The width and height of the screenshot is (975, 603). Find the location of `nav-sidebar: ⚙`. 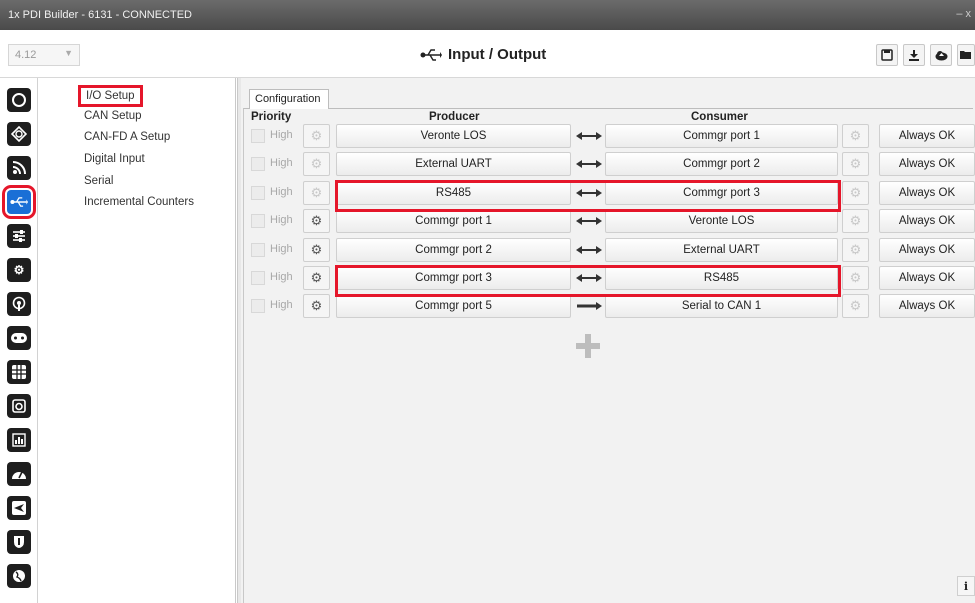

nav-sidebar: ⚙ is located at coordinates (19, 340).